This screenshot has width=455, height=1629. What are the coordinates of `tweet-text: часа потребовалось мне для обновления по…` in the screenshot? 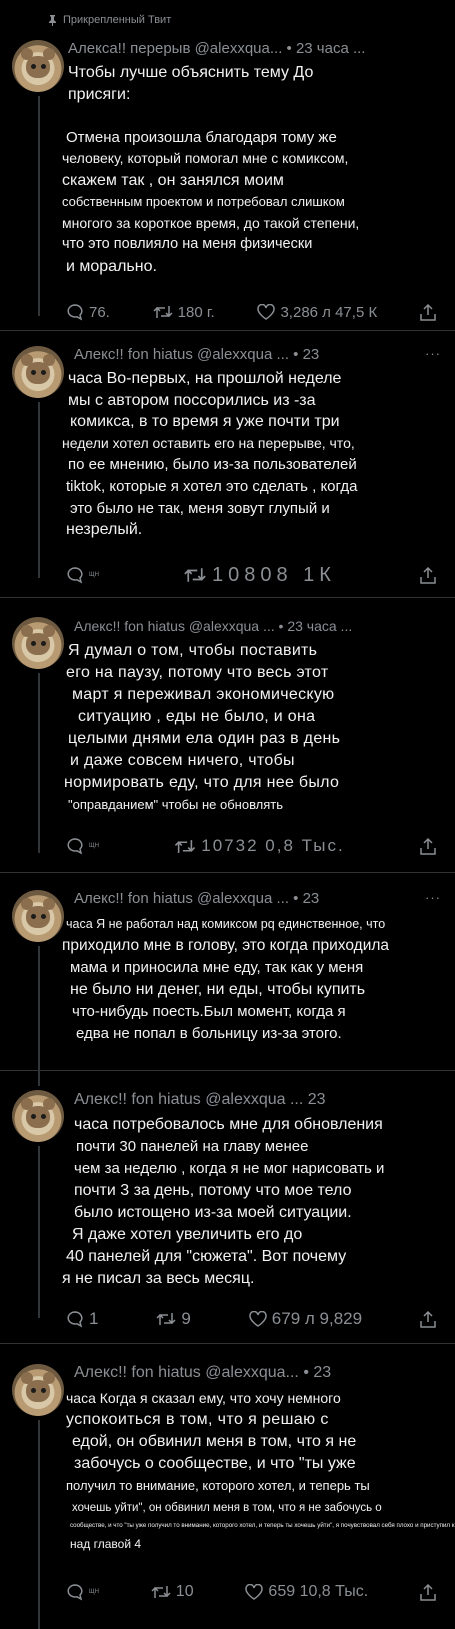 It's located at (251, 1202).